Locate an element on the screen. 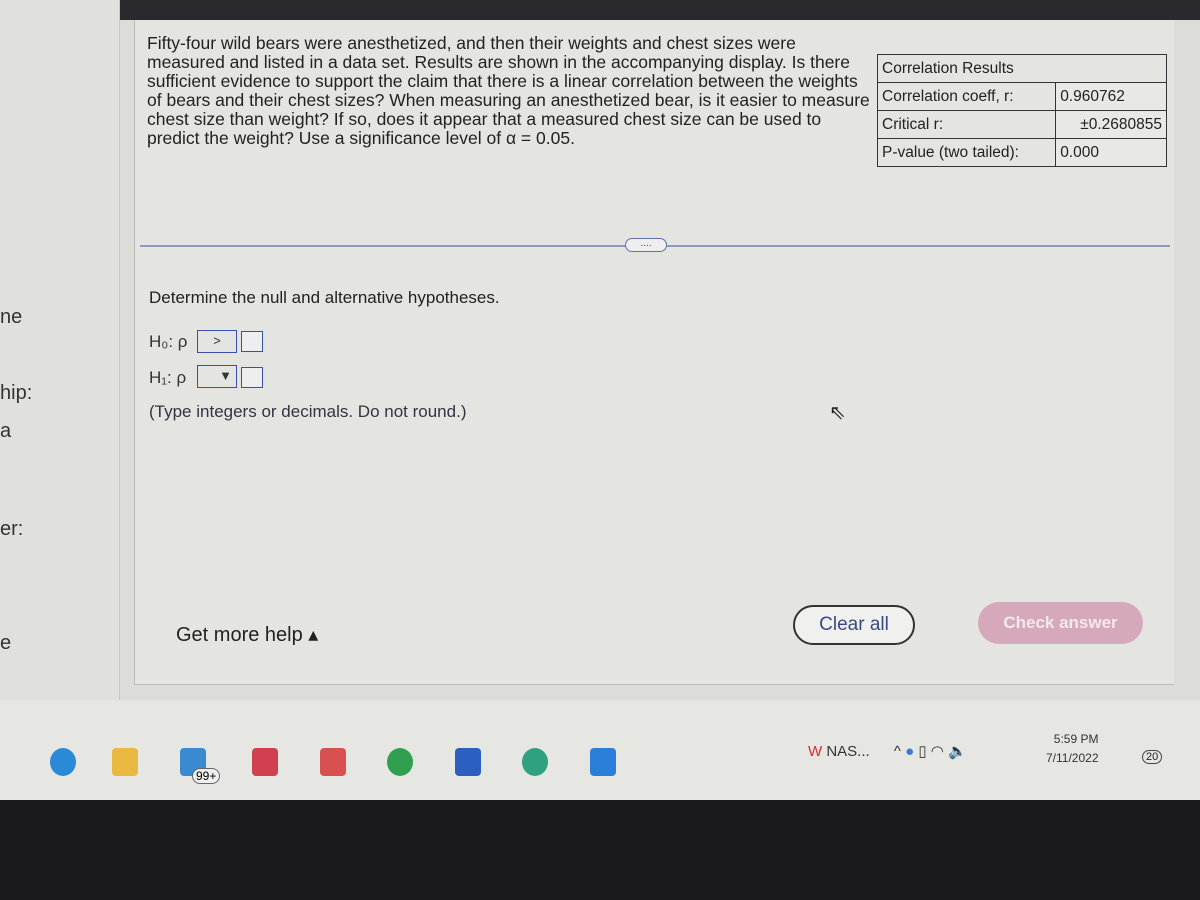 This screenshot has height=900, width=1200. edge-icon is located at coordinates (63, 762).